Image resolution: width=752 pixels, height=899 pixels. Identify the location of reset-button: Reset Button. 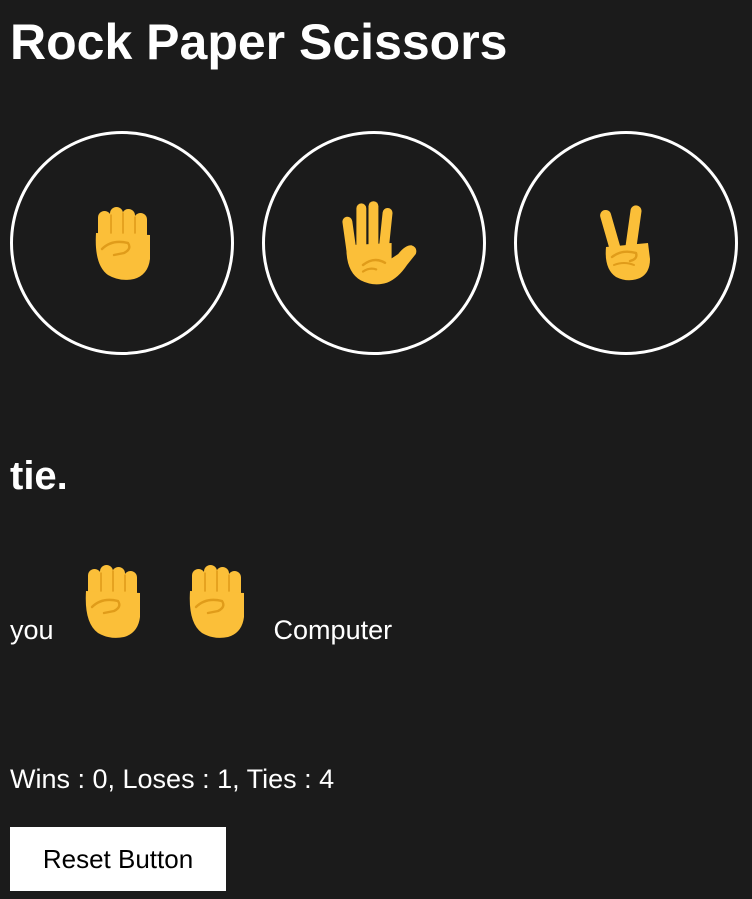
(118, 859).